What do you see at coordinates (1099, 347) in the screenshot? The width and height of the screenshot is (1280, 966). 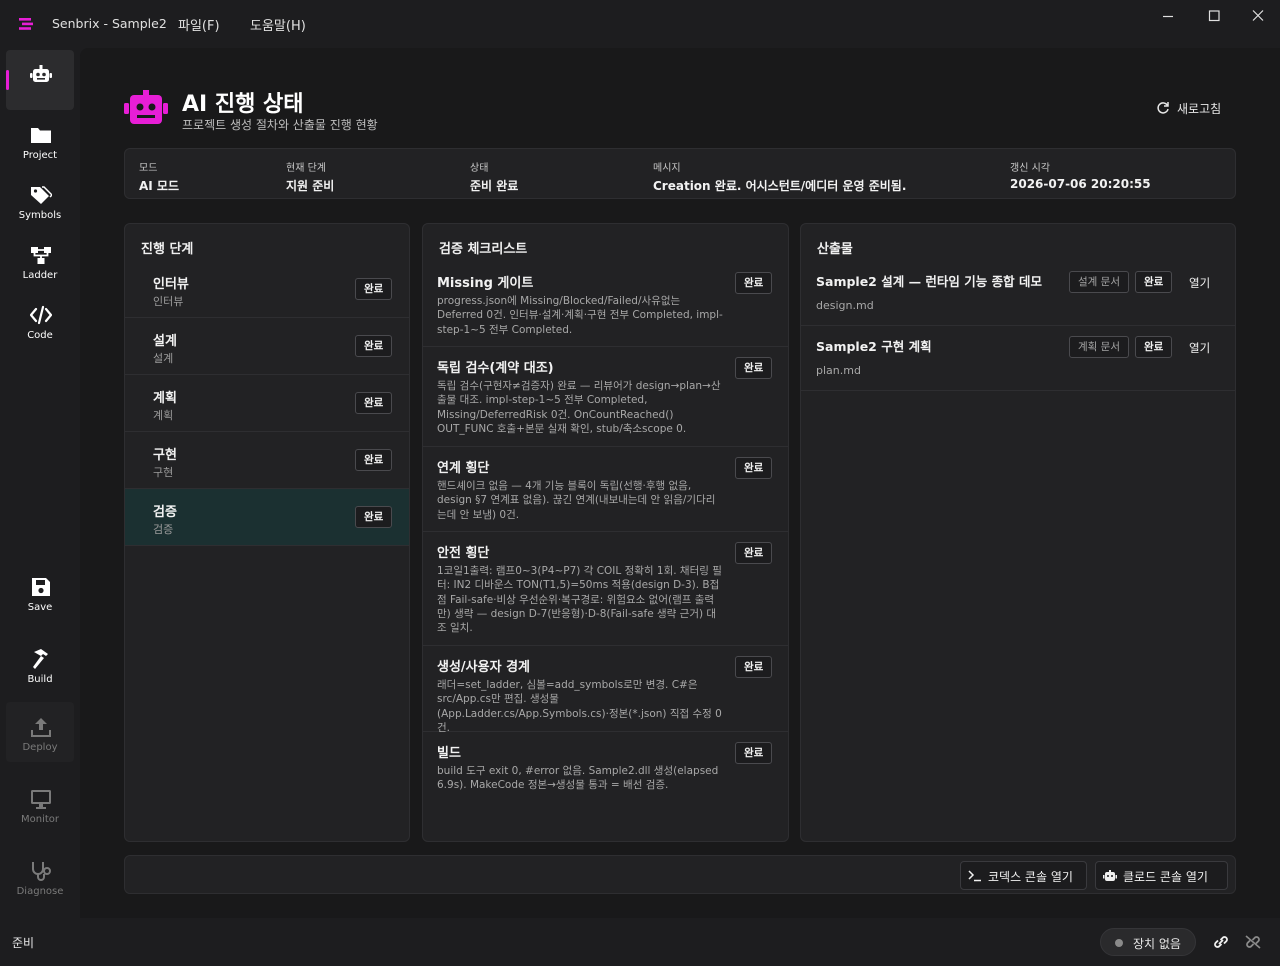 I see `type-badge: 계획 문서` at bounding box center [1099, 347].